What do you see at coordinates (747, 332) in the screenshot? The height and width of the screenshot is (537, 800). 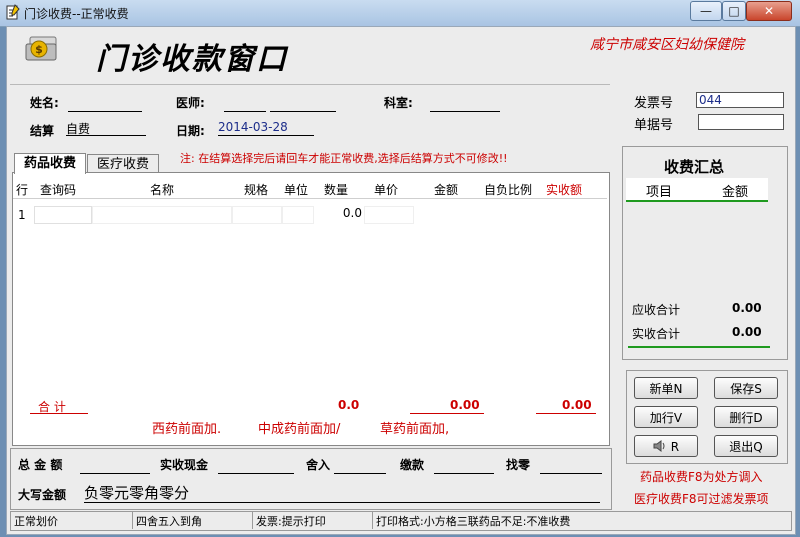 I see `received-value: 0.00` at bounding box center [747, 332].